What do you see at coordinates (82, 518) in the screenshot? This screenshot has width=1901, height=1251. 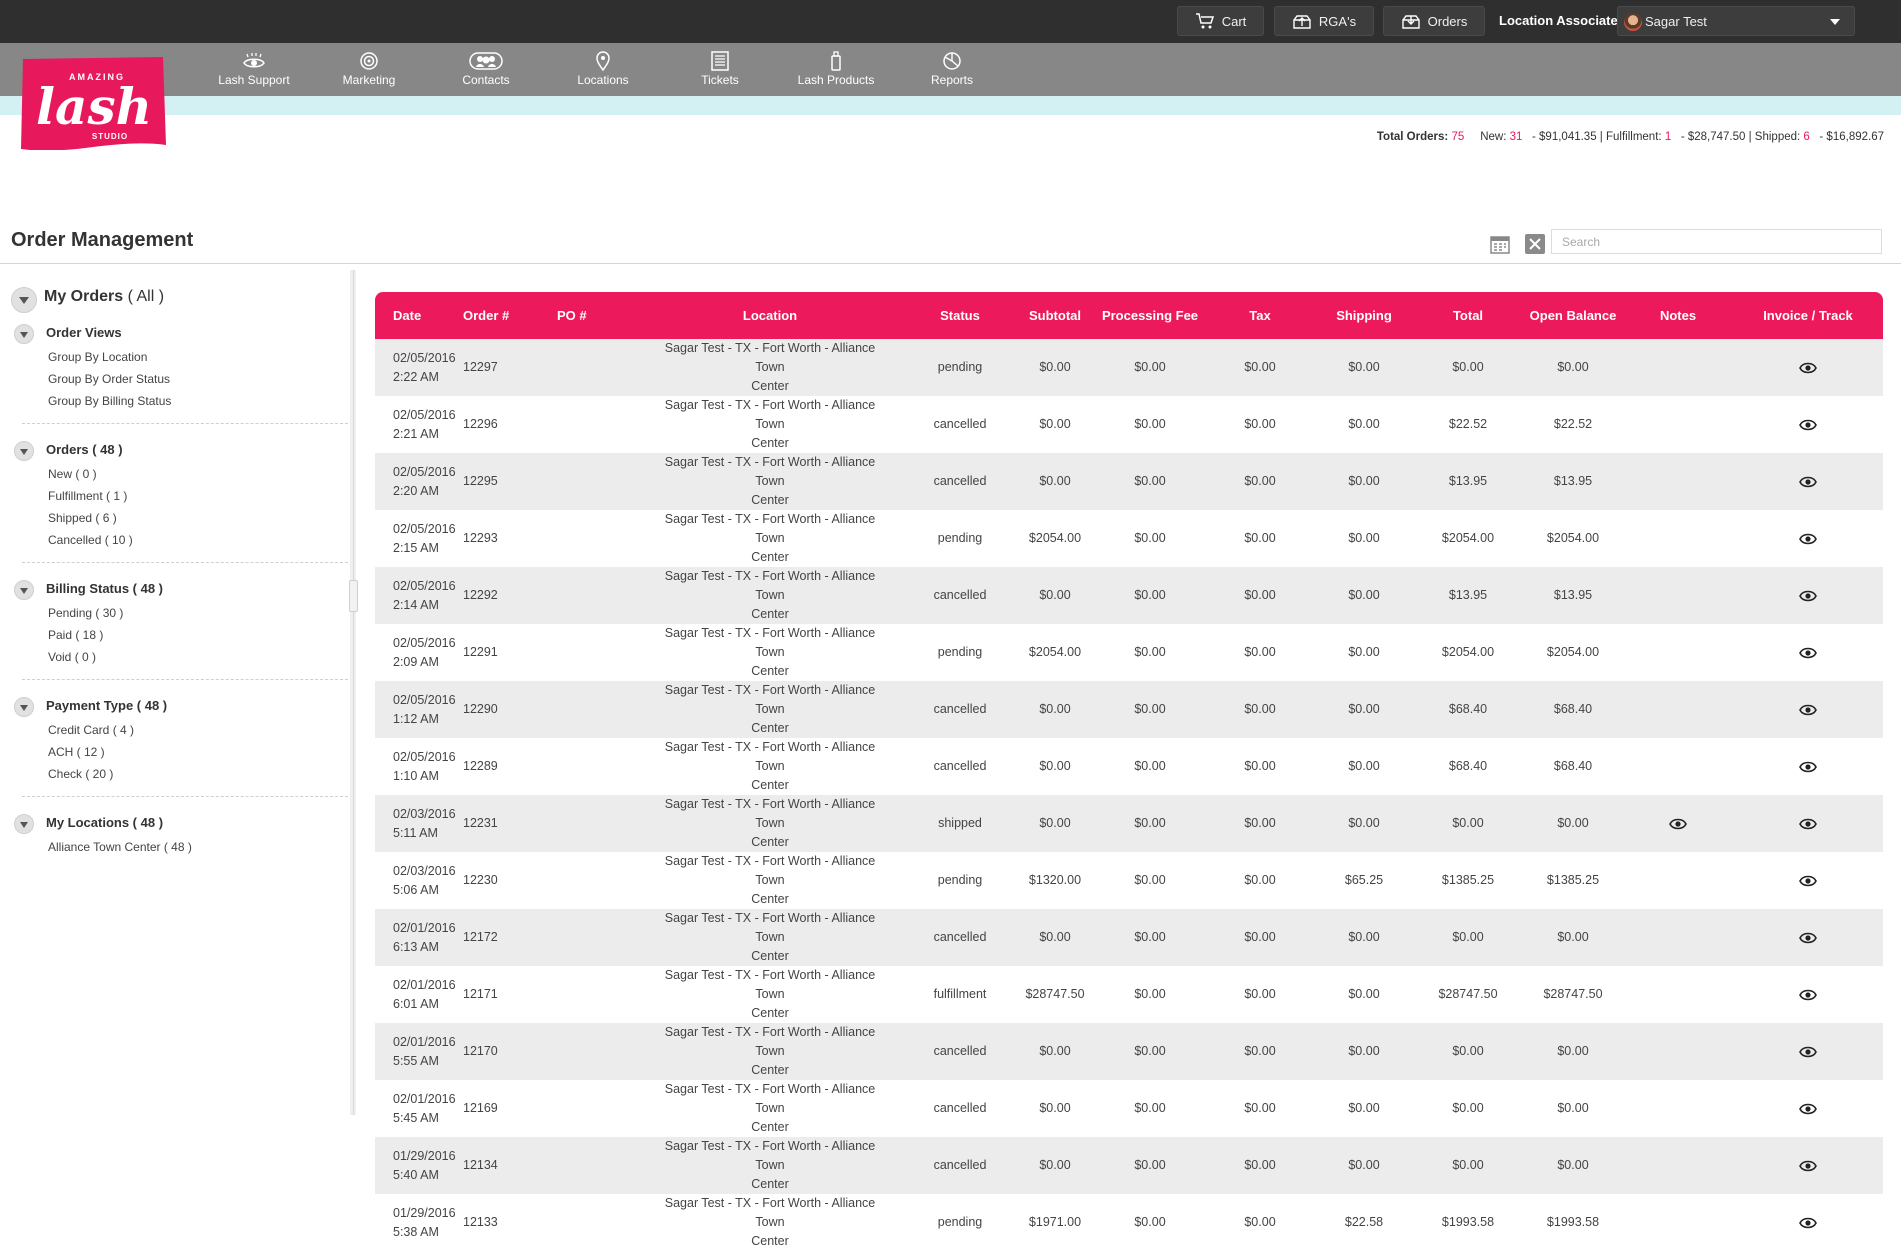 I see `sidebar-item-shipped: Shipped ( 6 )` at bounding box center [82, 518].